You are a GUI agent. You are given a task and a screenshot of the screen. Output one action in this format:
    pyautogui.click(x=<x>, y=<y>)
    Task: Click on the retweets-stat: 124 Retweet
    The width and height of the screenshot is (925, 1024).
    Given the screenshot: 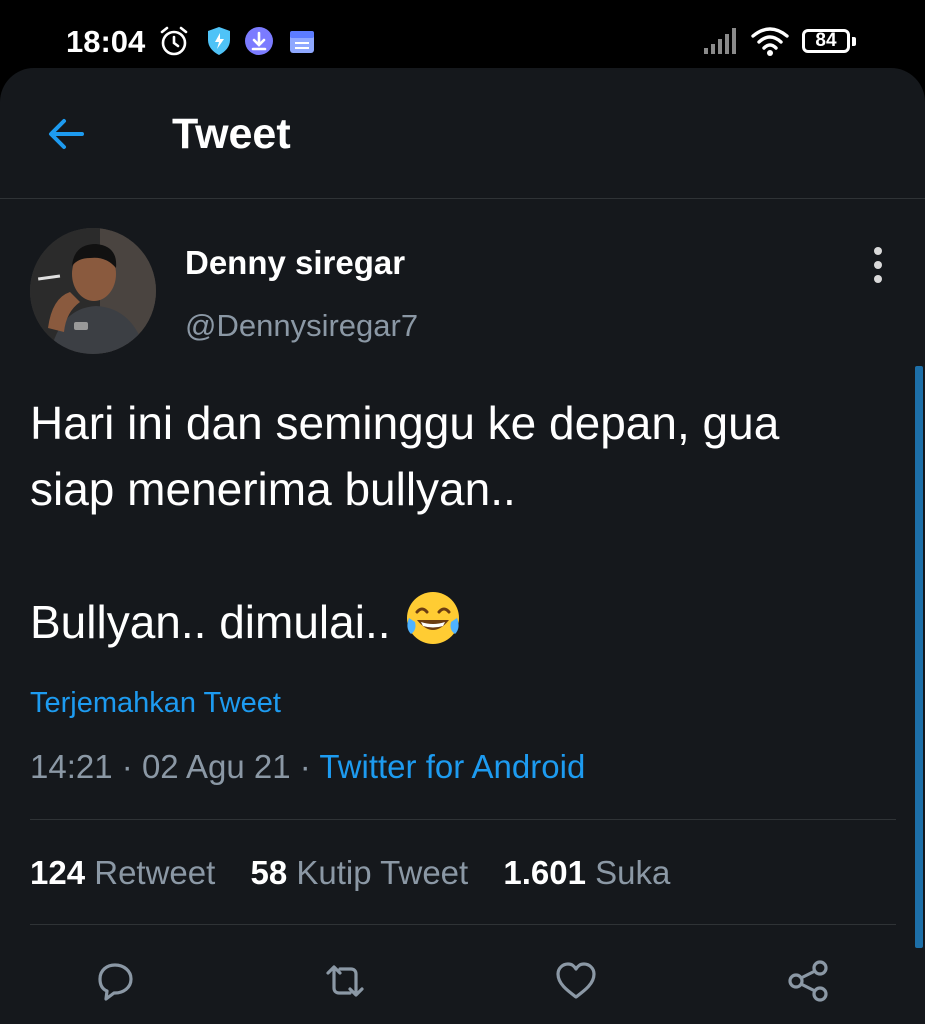 What is the action you would take?
    pyautogui.click(x=122, y=872)
    